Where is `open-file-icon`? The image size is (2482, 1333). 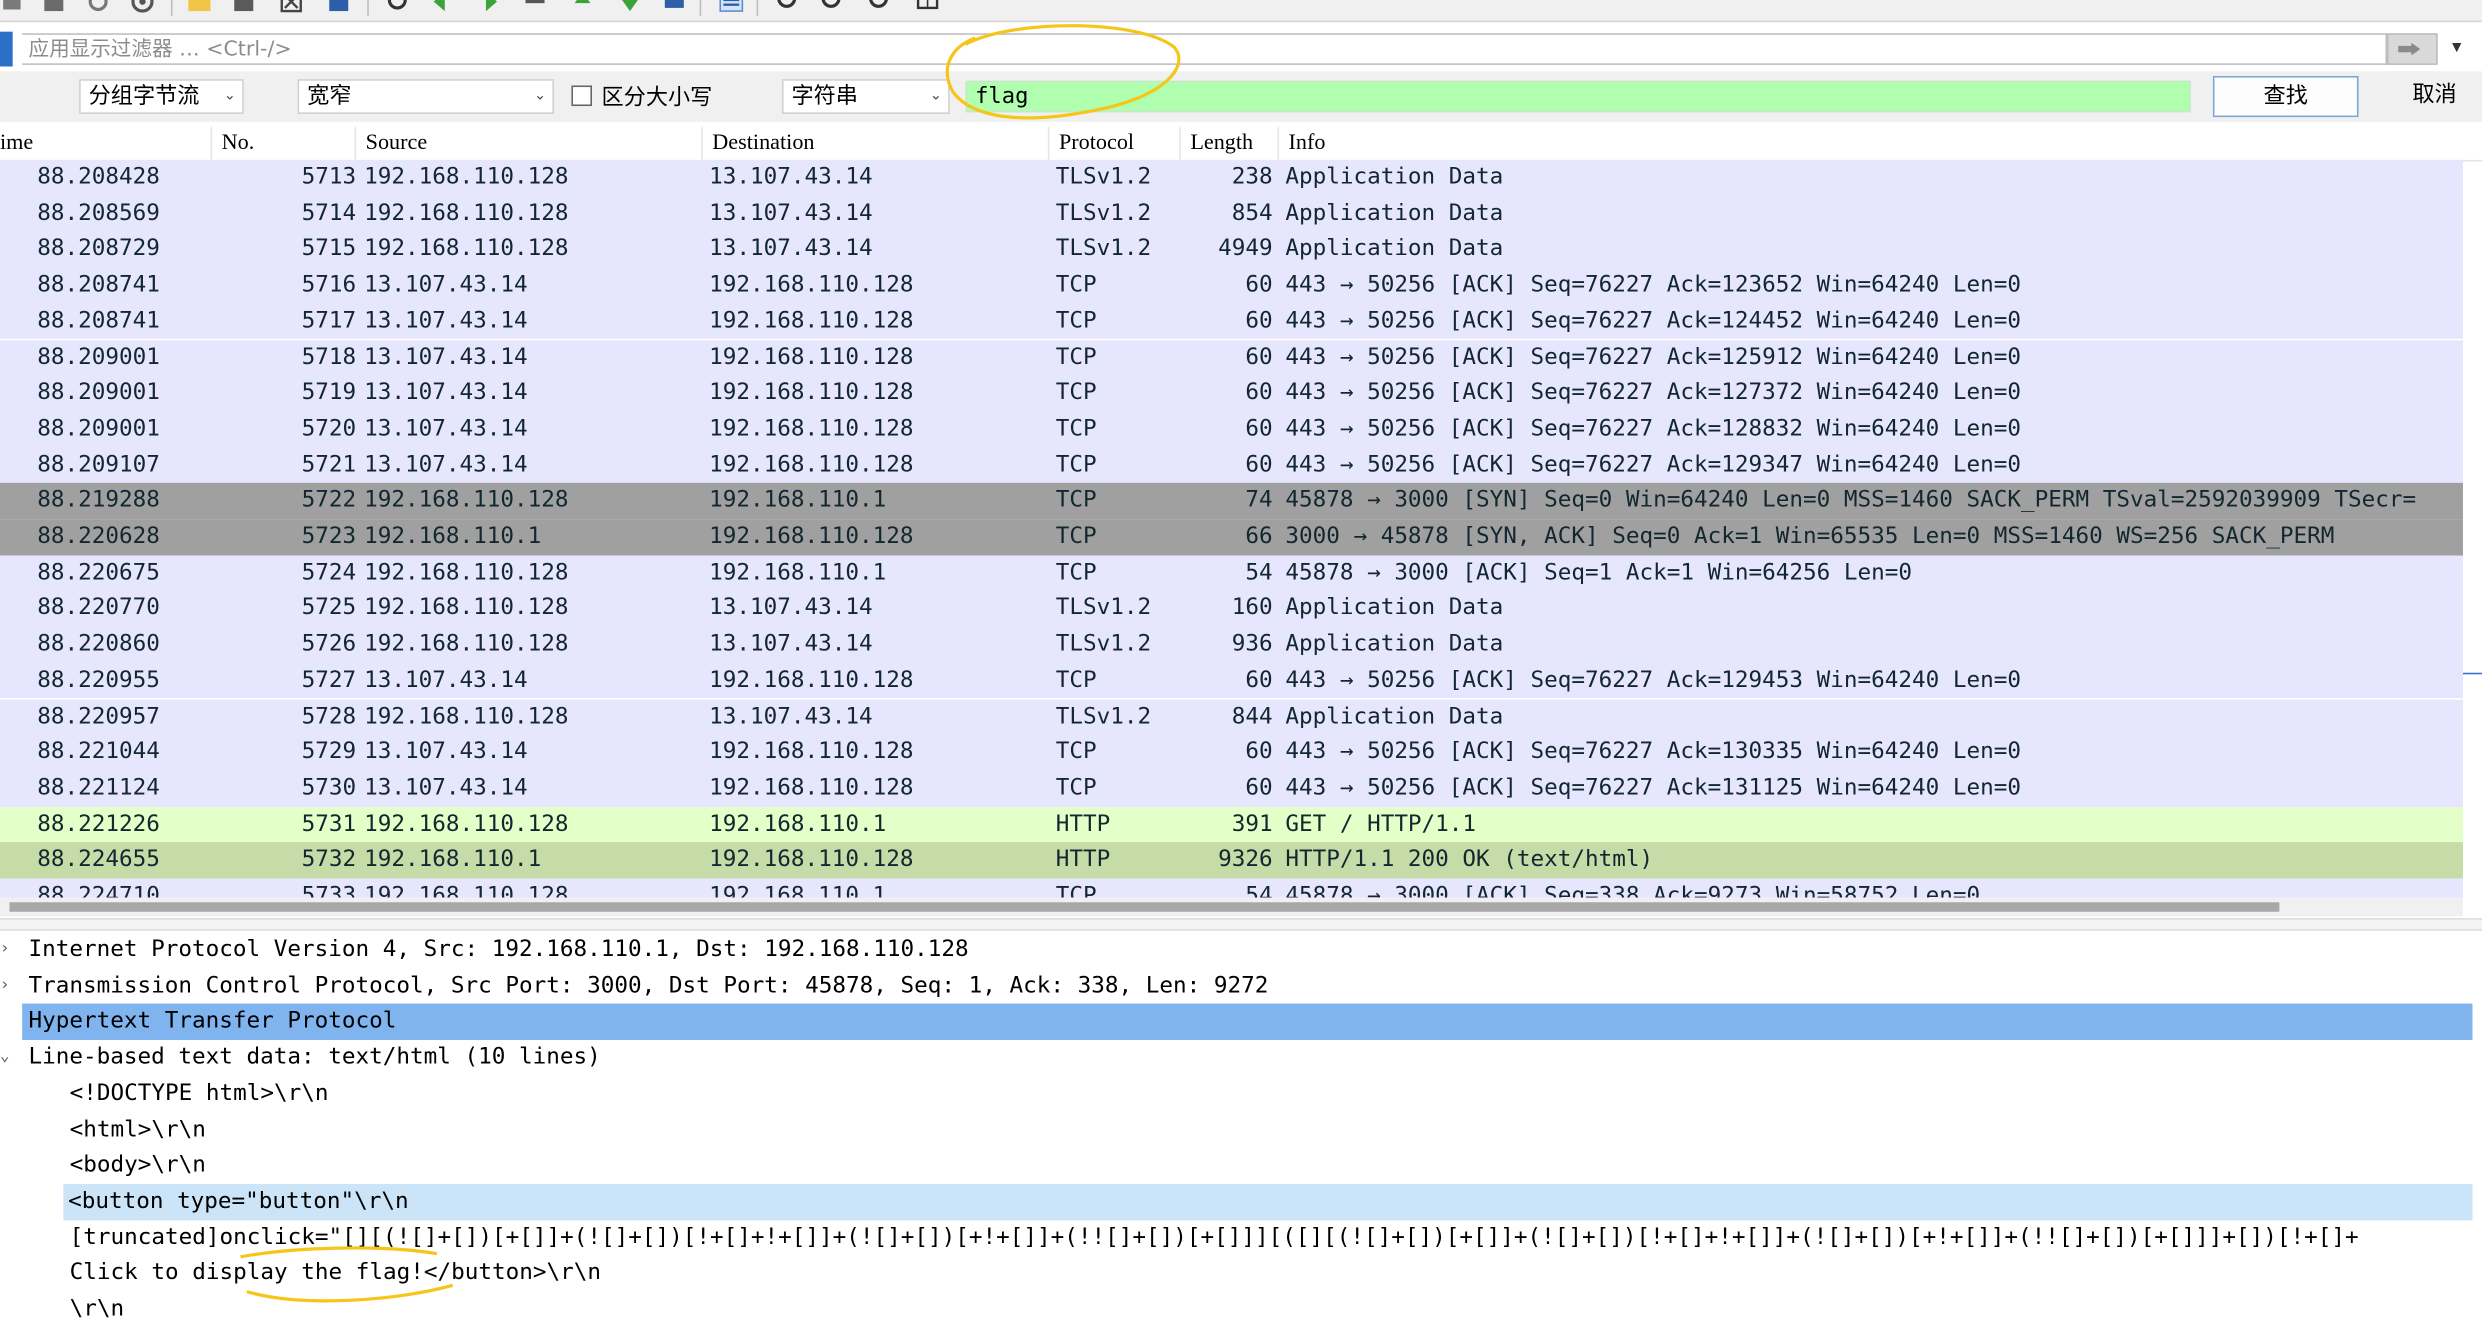
open-file-icon is located at coordinates (199, 7).